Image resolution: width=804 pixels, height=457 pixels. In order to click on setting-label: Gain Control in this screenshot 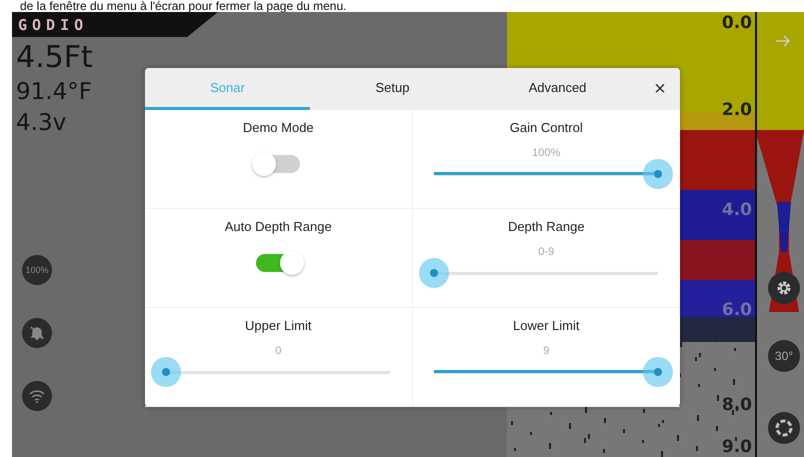, I will do `click(546, 127)`.